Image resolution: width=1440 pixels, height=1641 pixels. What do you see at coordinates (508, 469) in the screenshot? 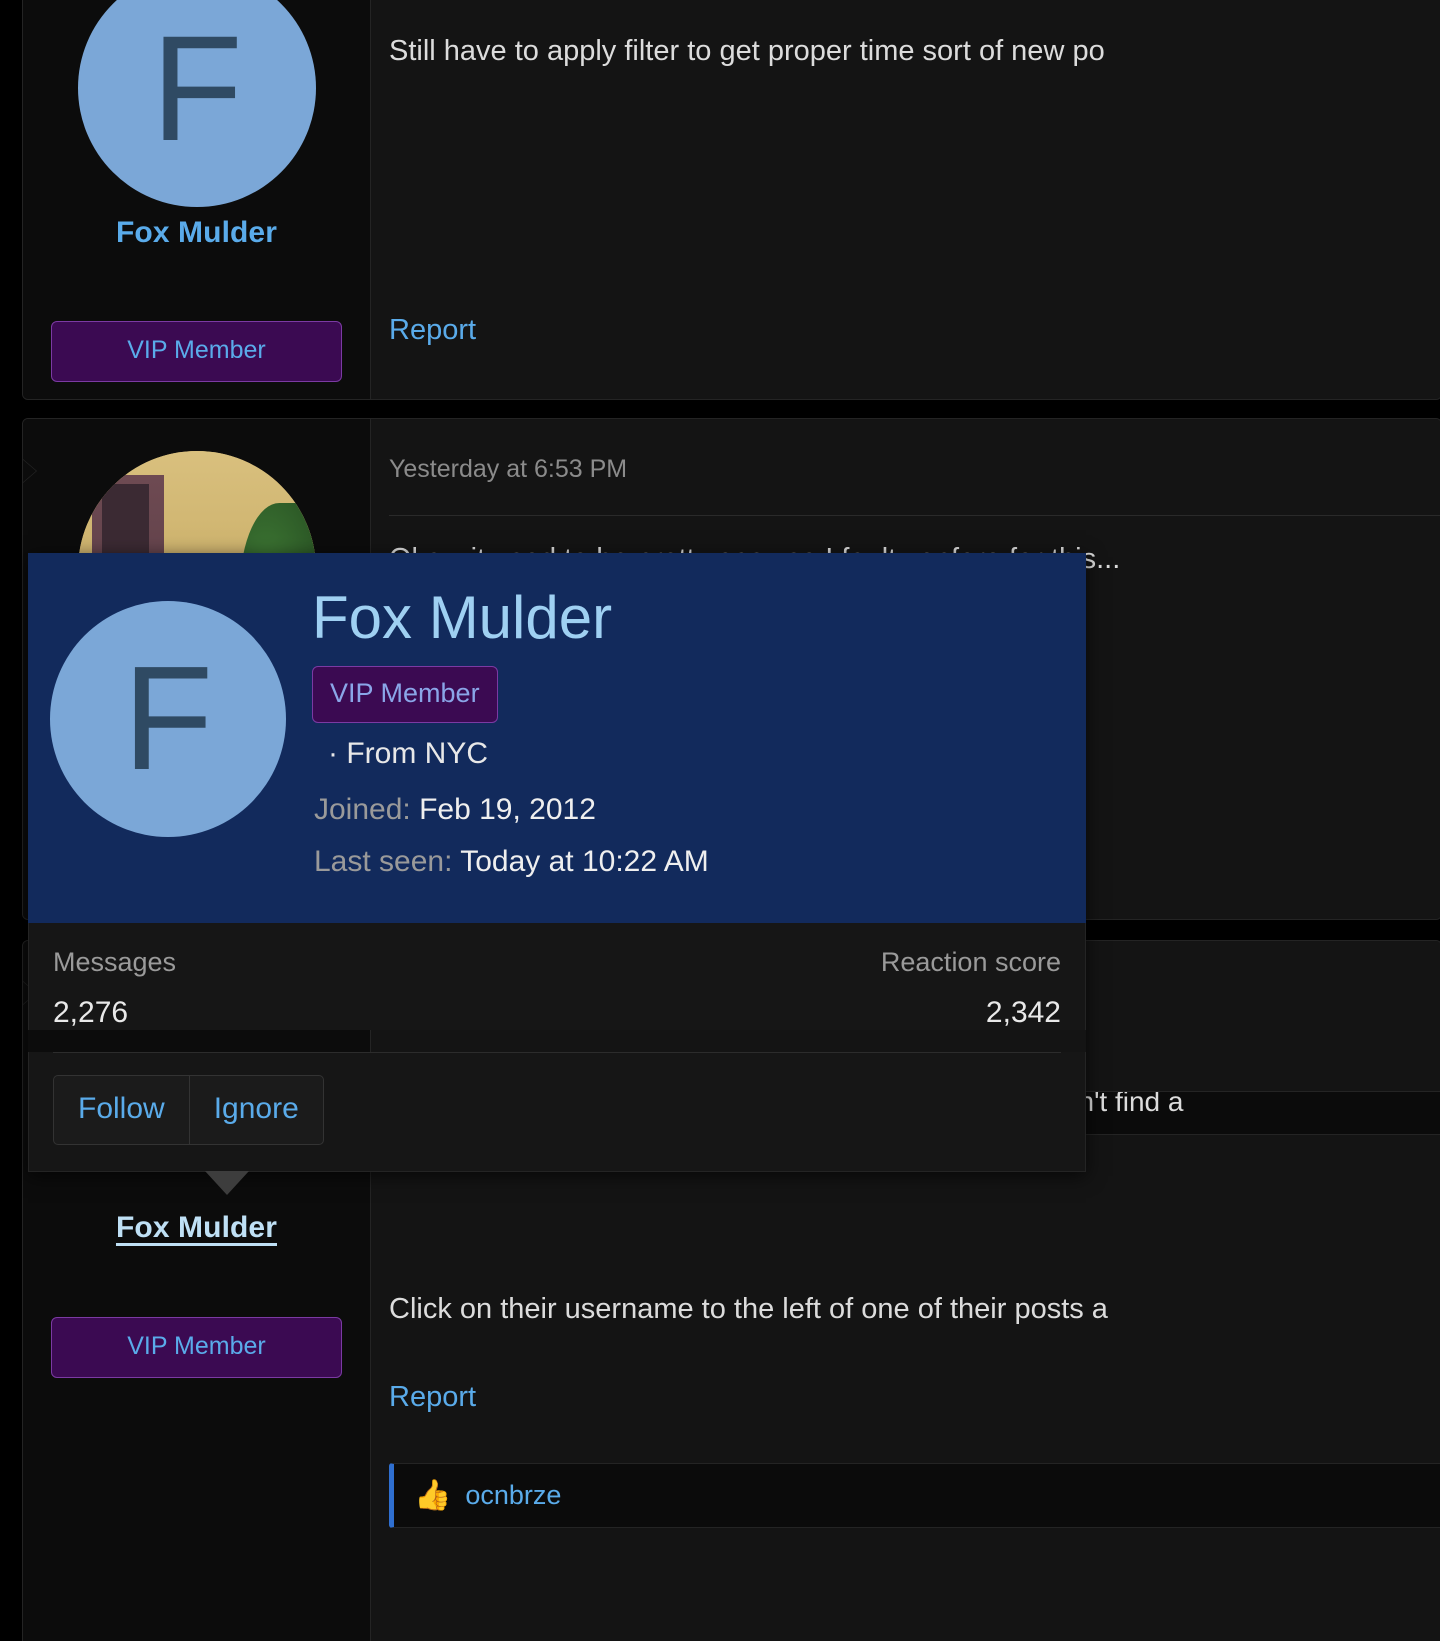
I see `post-timestamp: Yesterday at 6:53 PM` at bounding box center [508, 469].